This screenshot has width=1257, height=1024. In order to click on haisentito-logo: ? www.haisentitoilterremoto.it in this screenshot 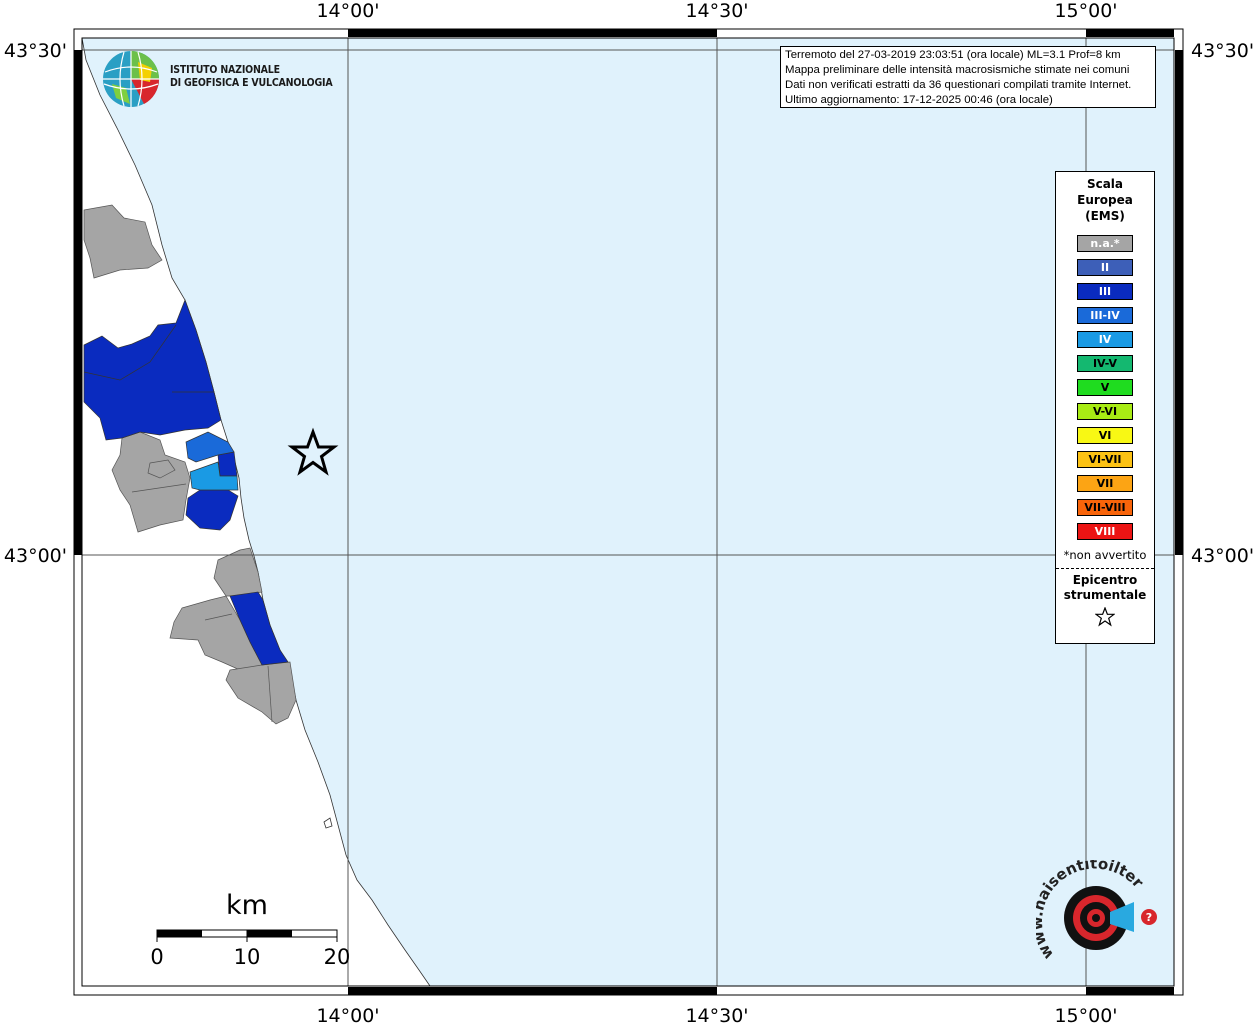, I will do `click(1094, 910)`.